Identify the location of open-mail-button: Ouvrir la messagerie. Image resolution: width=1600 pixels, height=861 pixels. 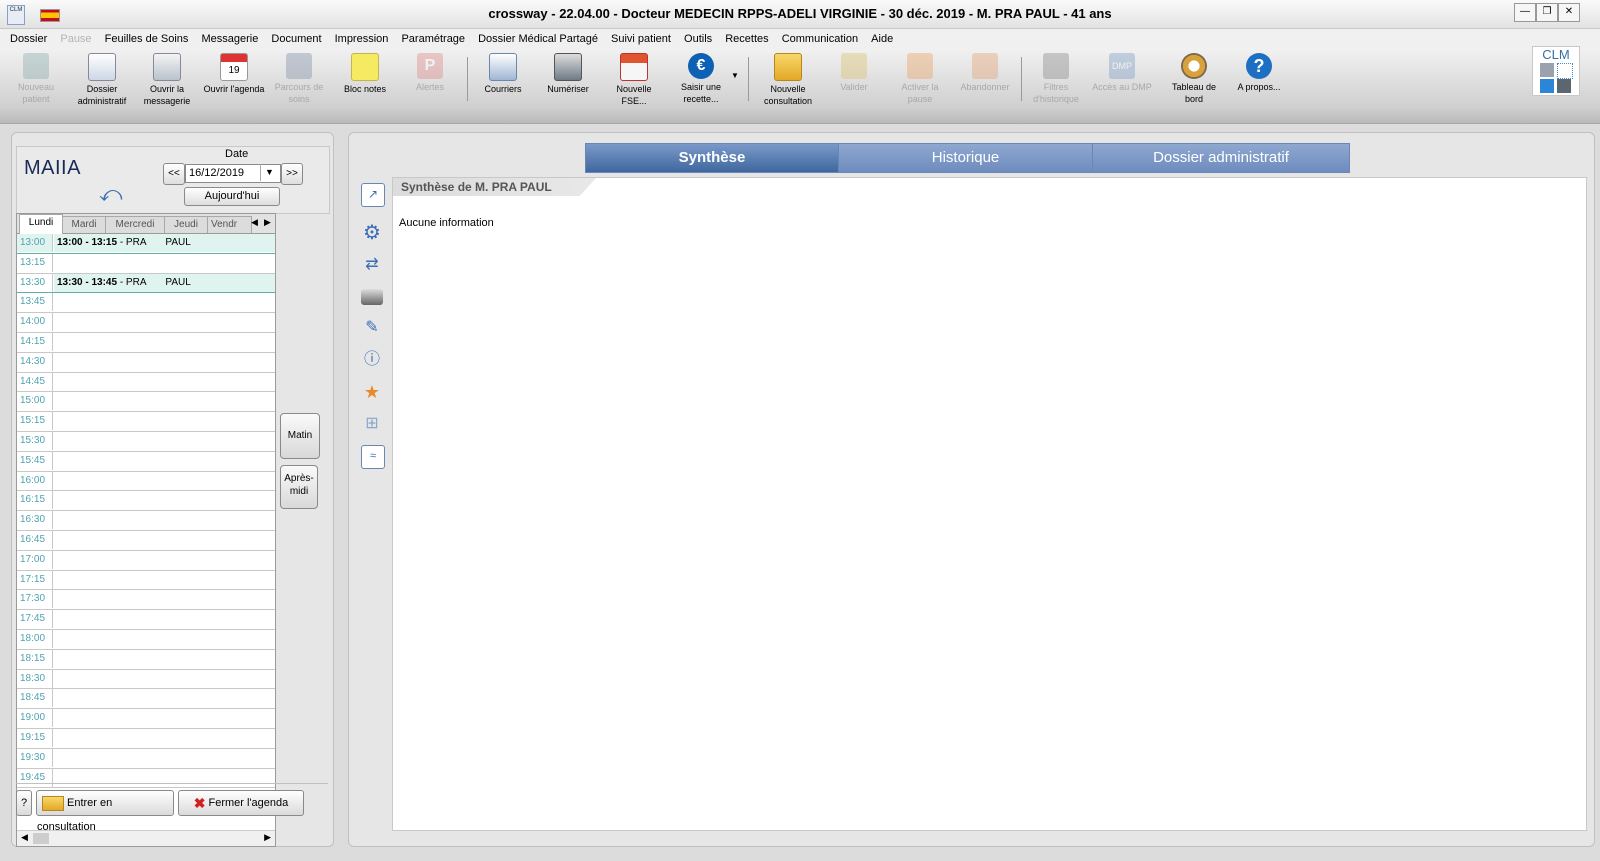
(167, 80).